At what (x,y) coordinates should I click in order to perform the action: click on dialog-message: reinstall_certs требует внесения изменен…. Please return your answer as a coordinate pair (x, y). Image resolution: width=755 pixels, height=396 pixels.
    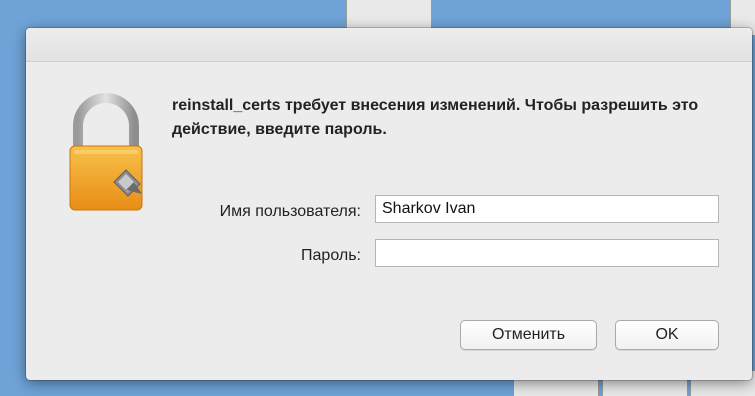
    Looking at the image, I should click on (435, 117).